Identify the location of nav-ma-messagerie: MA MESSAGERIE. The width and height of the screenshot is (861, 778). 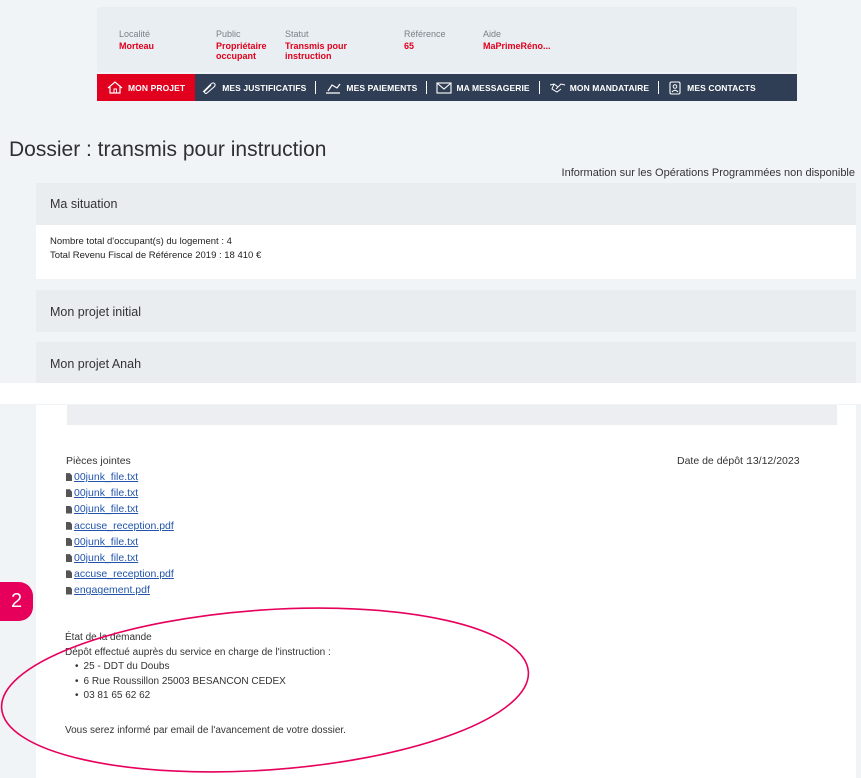
(482, 87).